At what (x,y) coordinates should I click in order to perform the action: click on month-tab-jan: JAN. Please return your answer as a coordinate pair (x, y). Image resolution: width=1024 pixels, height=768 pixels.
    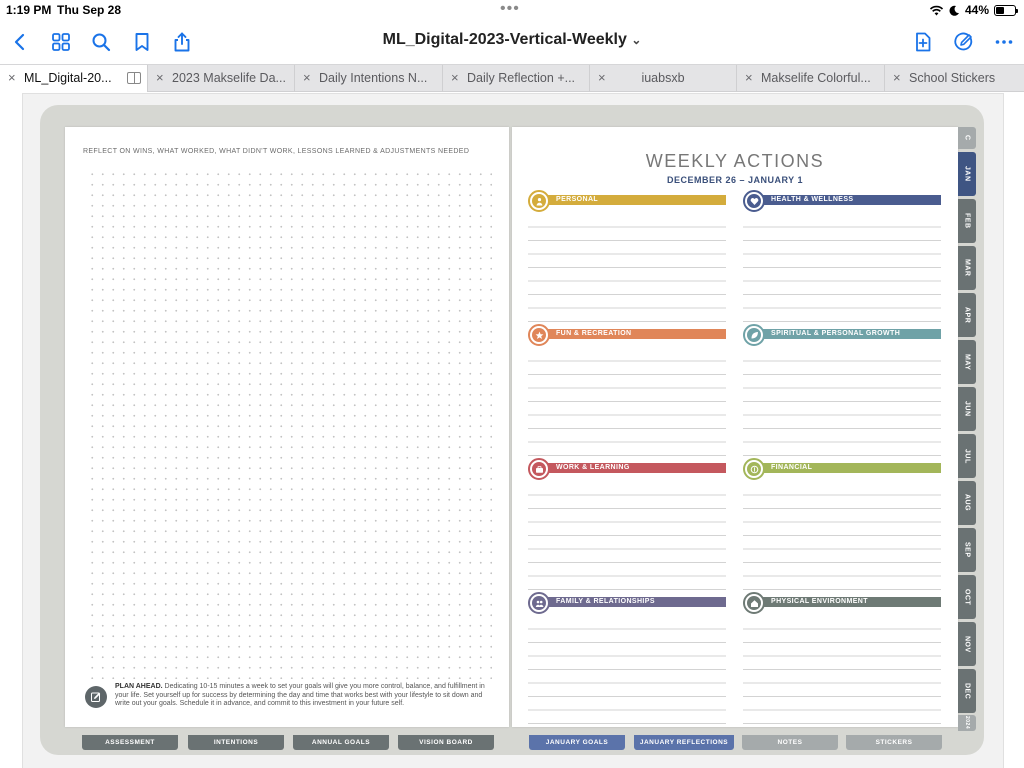
    Looking at the image, I should click on (967, 174).